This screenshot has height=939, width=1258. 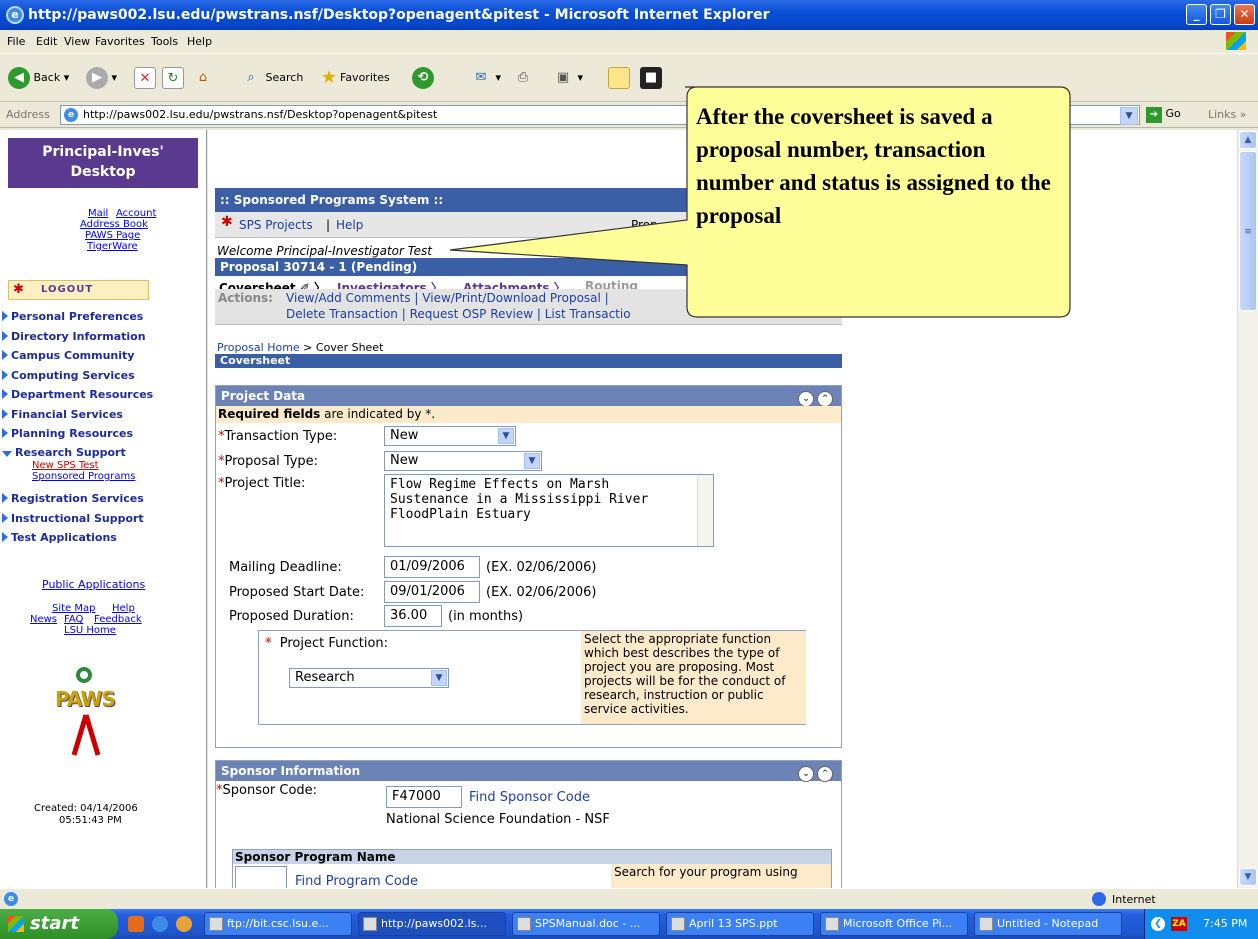 I want to click on menu-bar: File Edit View Favorites Tools Help, so click(x=629, y=42).